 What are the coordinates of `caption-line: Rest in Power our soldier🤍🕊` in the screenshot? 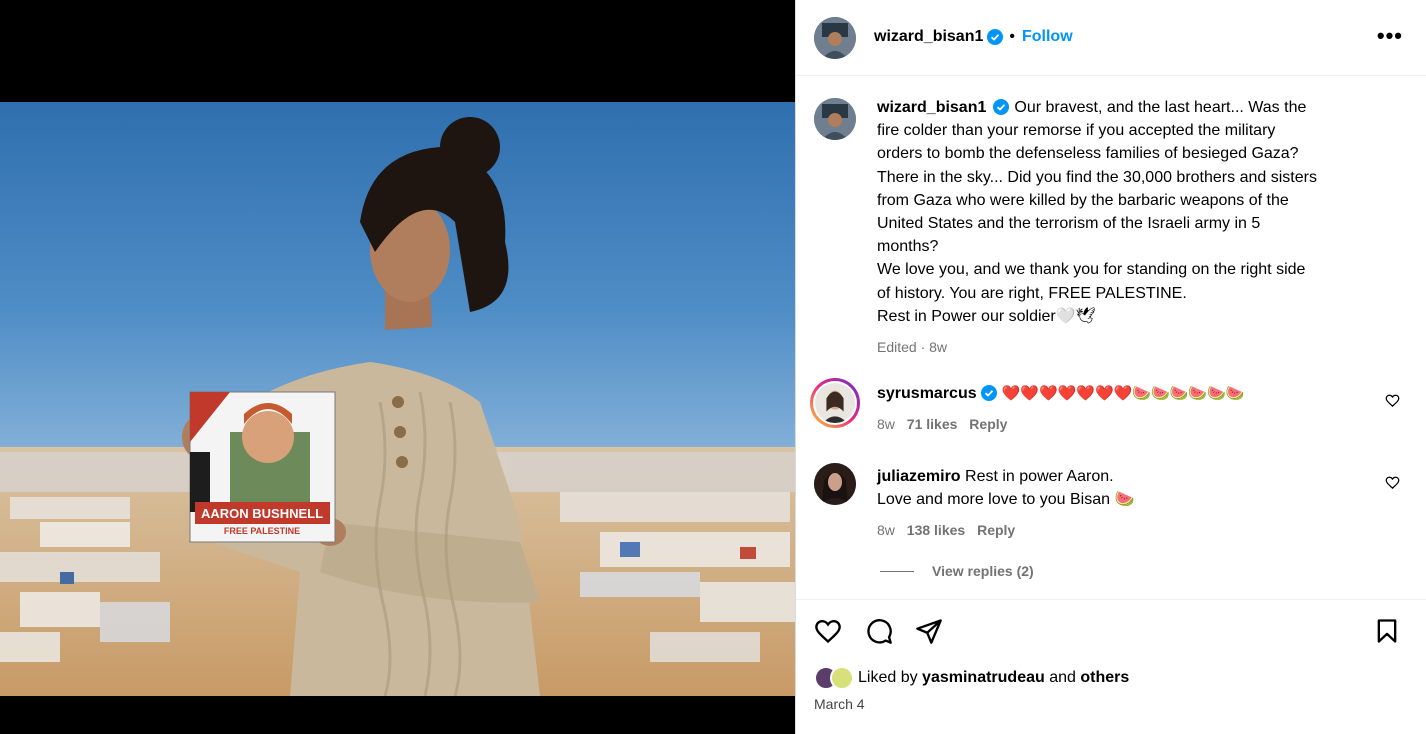 It's located at (986, 316).